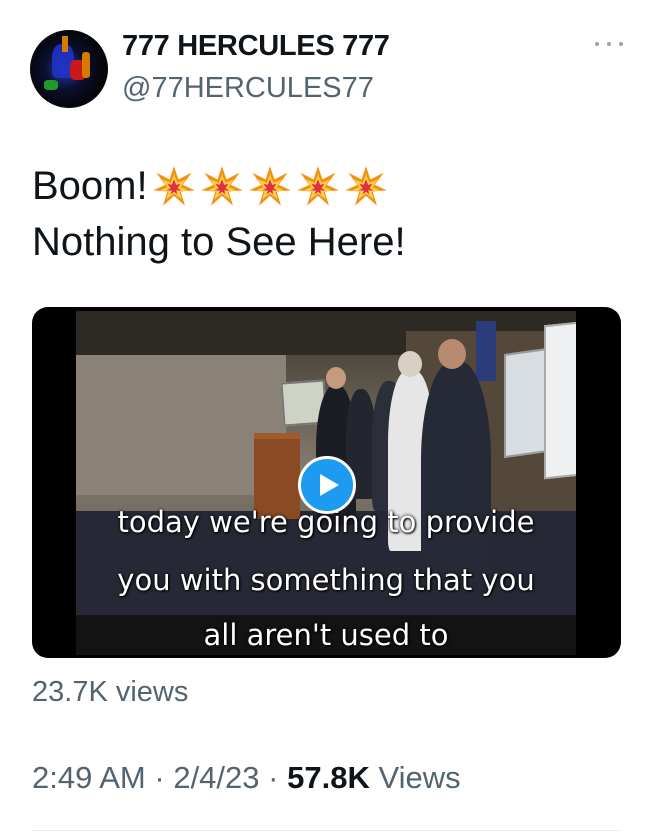  I want to click on author-handle: @77HERCULES77, so click(248, 88).